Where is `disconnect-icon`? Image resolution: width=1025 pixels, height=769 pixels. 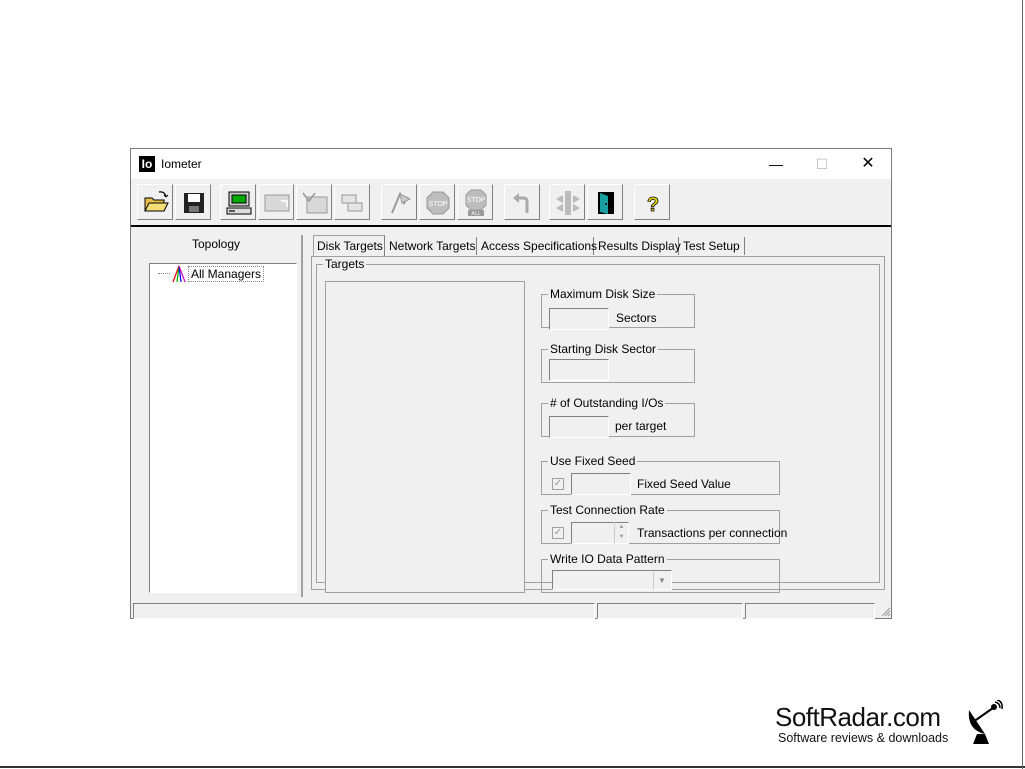
disconnect-icon is located at coordinates (352, 203).